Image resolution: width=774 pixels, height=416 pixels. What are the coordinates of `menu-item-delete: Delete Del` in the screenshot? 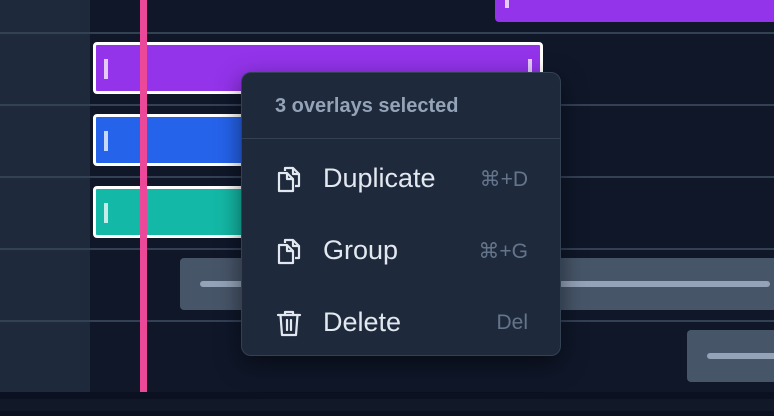 It's located at (401, 321).